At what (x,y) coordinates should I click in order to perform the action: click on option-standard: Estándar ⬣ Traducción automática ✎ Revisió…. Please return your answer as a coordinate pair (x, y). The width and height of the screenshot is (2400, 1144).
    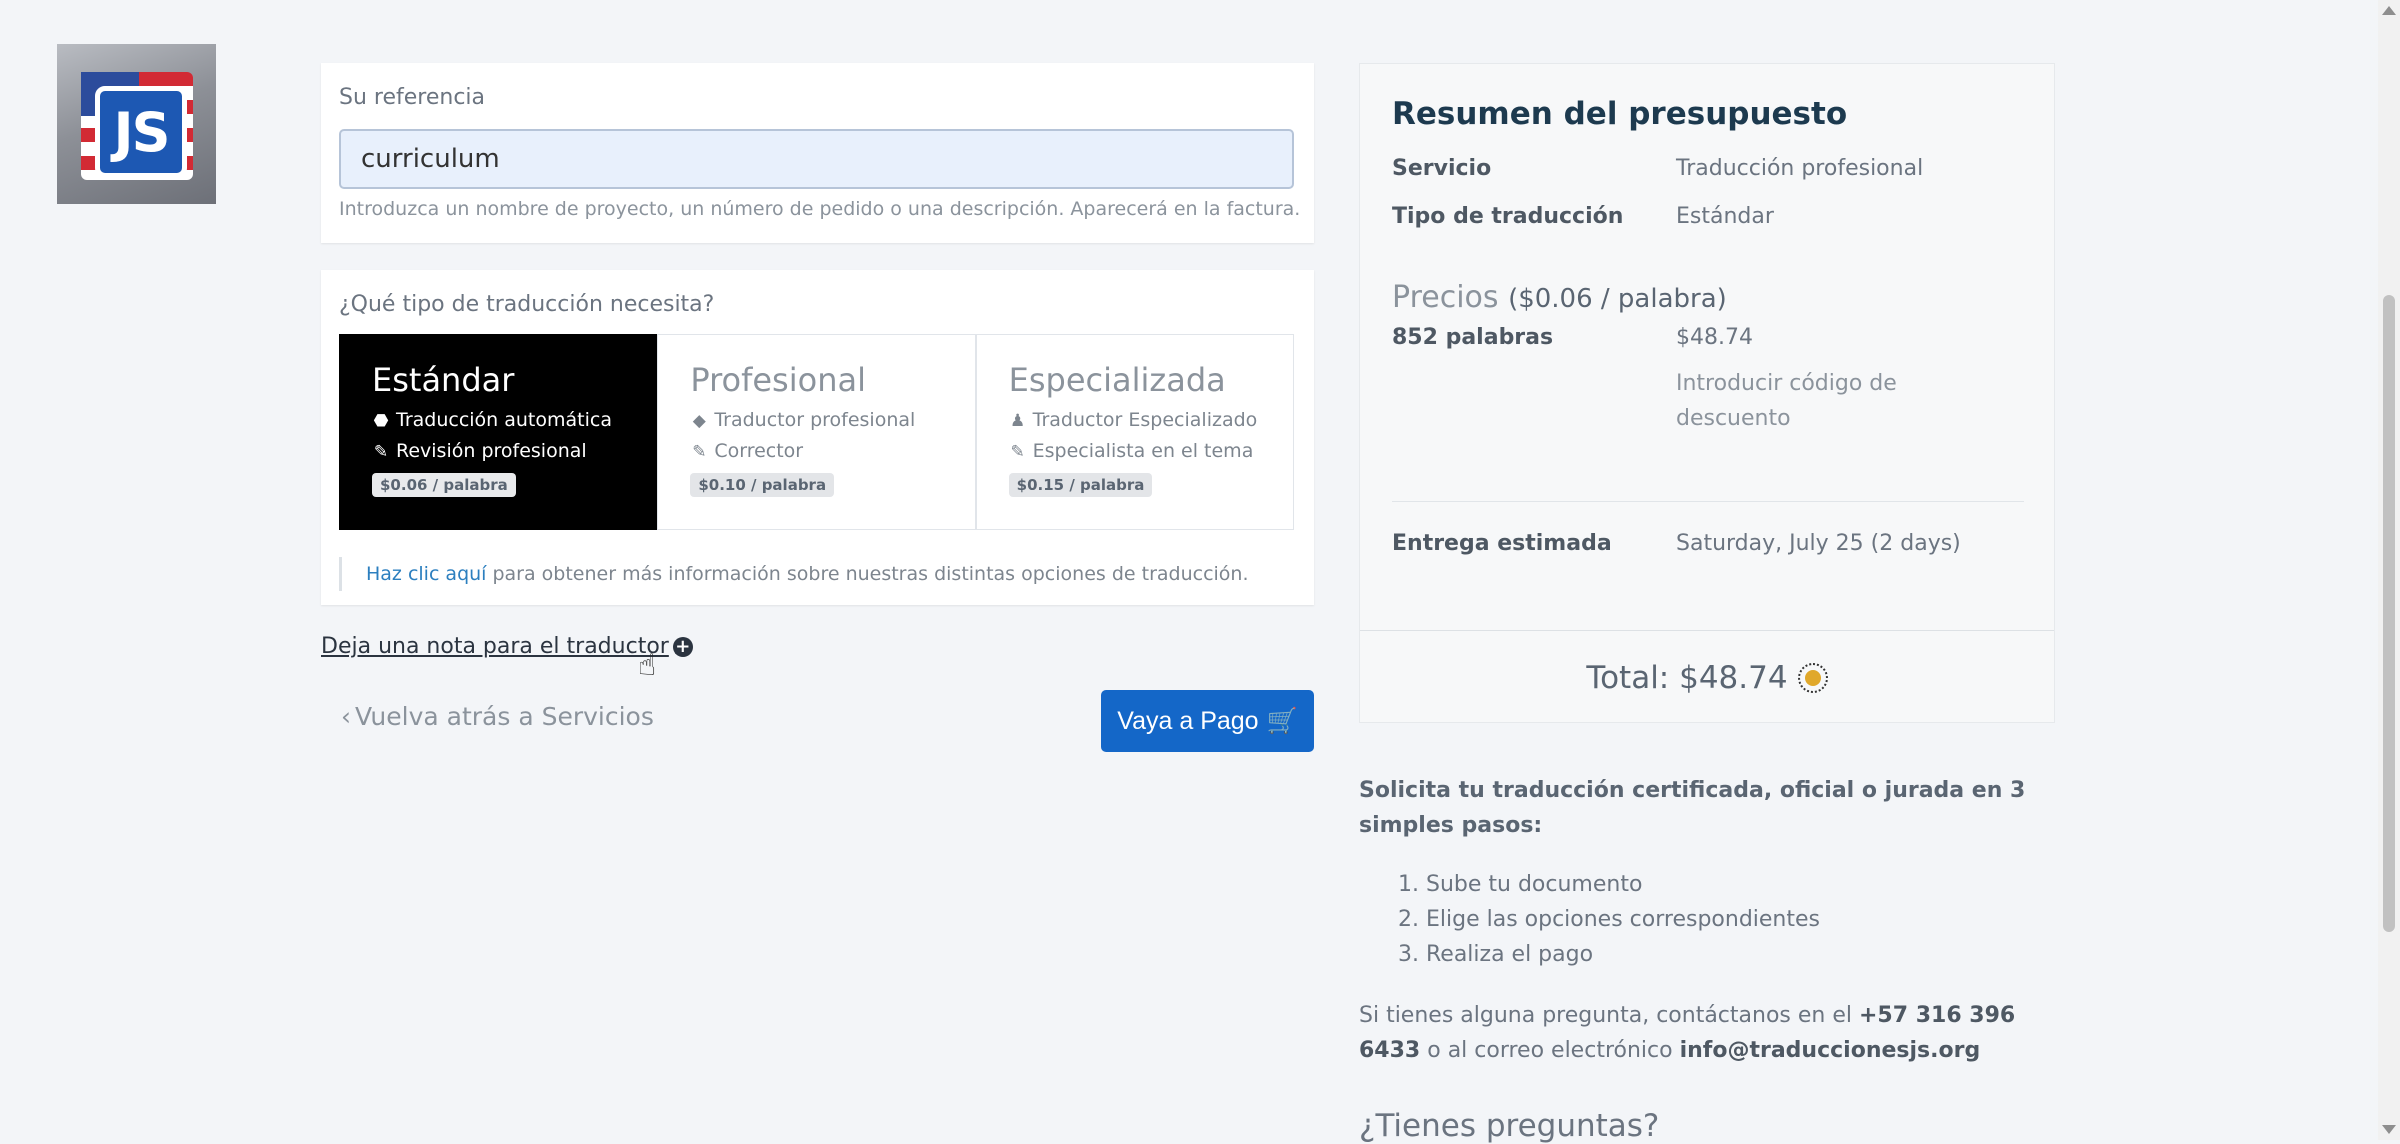
    Looking at the image, I should click on (498, 432).